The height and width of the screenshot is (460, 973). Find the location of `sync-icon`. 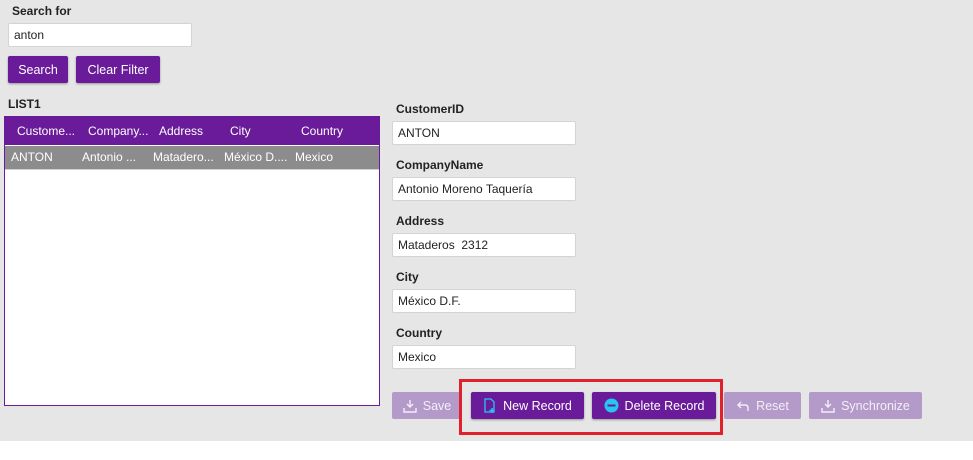

sync-icon is located at coordinates (828, 406).